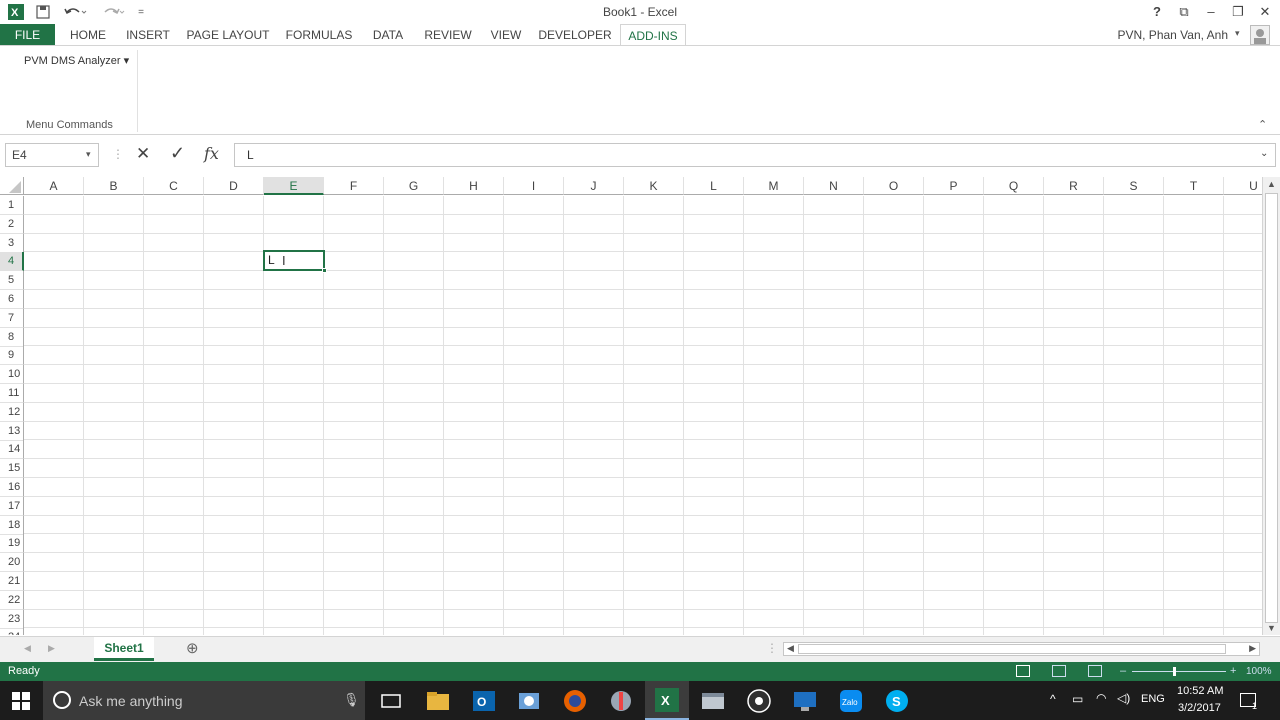  I want to click on scroll-up-icon: ▲, so click(1271, 184).